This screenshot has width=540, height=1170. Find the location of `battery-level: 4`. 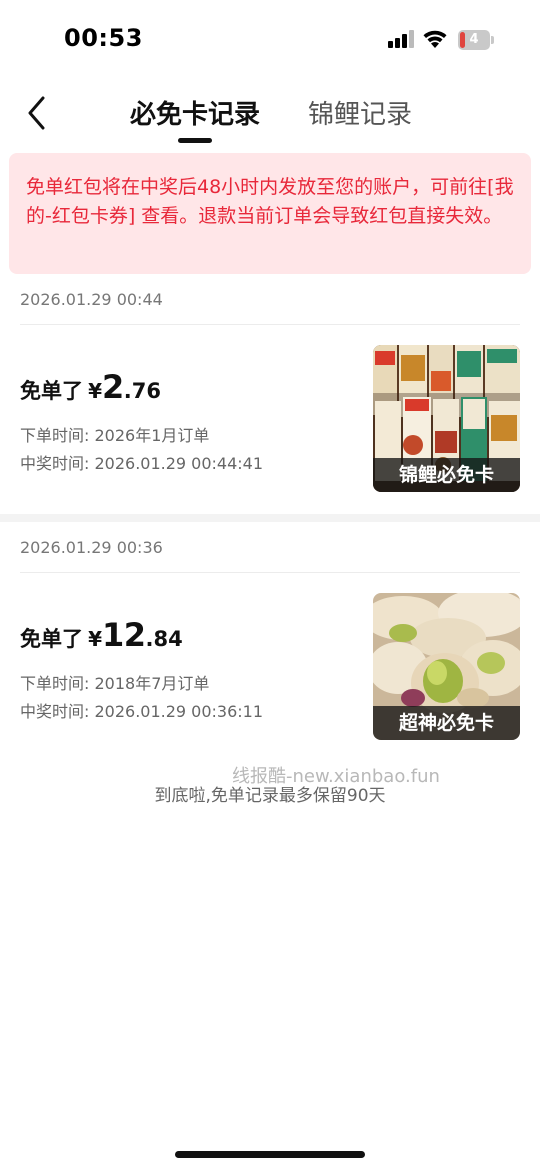

battery-level: 4 is located at coordinates (474, 39).